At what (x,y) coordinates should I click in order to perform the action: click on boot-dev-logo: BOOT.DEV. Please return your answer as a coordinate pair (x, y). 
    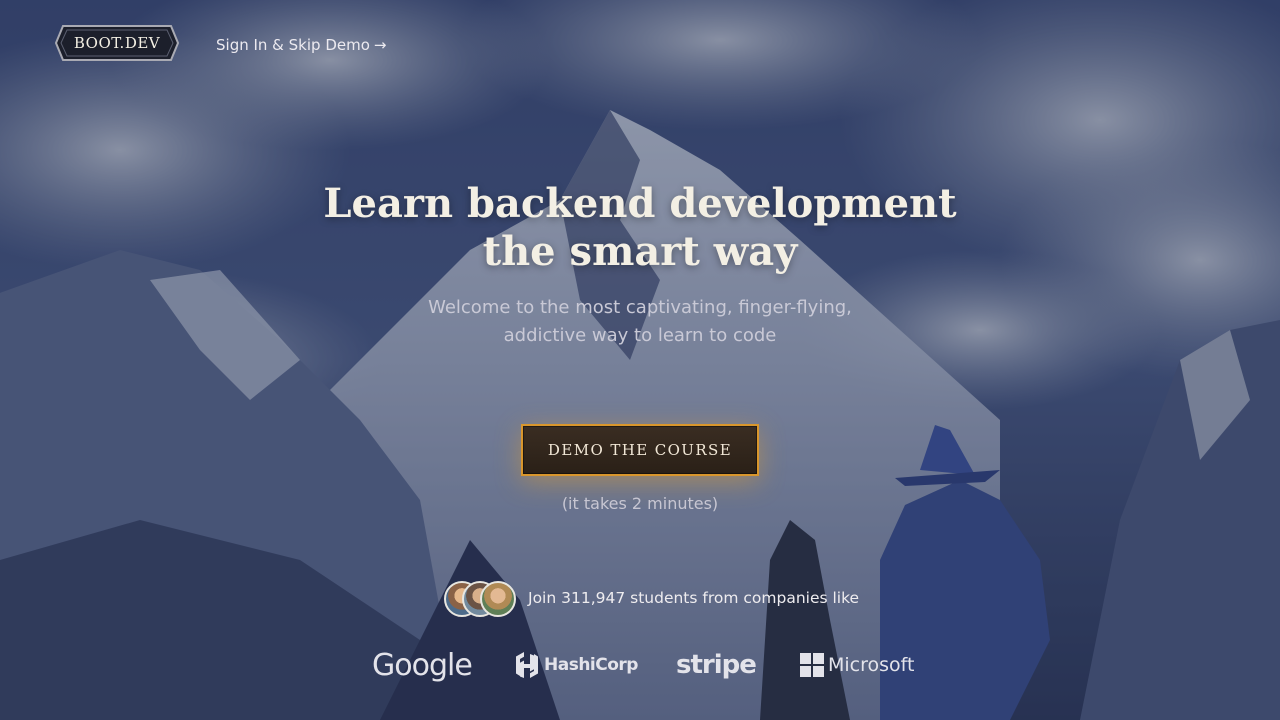
    Looking at the image, I should click on (117, 43).